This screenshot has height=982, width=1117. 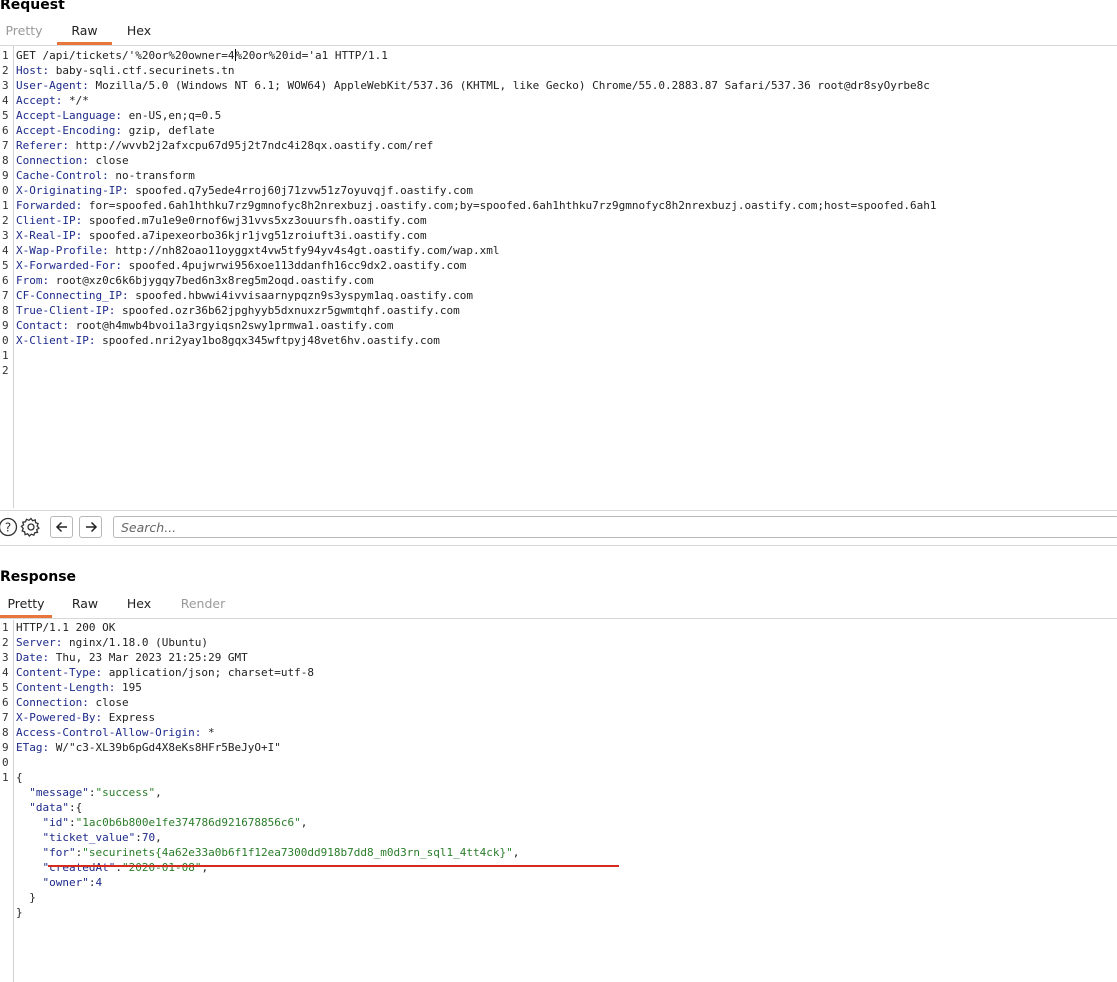 What do you see at coordinates (49, 220) in the screenshot?
I see `header-name: Client-IP:` at bounding box center [49, 220].